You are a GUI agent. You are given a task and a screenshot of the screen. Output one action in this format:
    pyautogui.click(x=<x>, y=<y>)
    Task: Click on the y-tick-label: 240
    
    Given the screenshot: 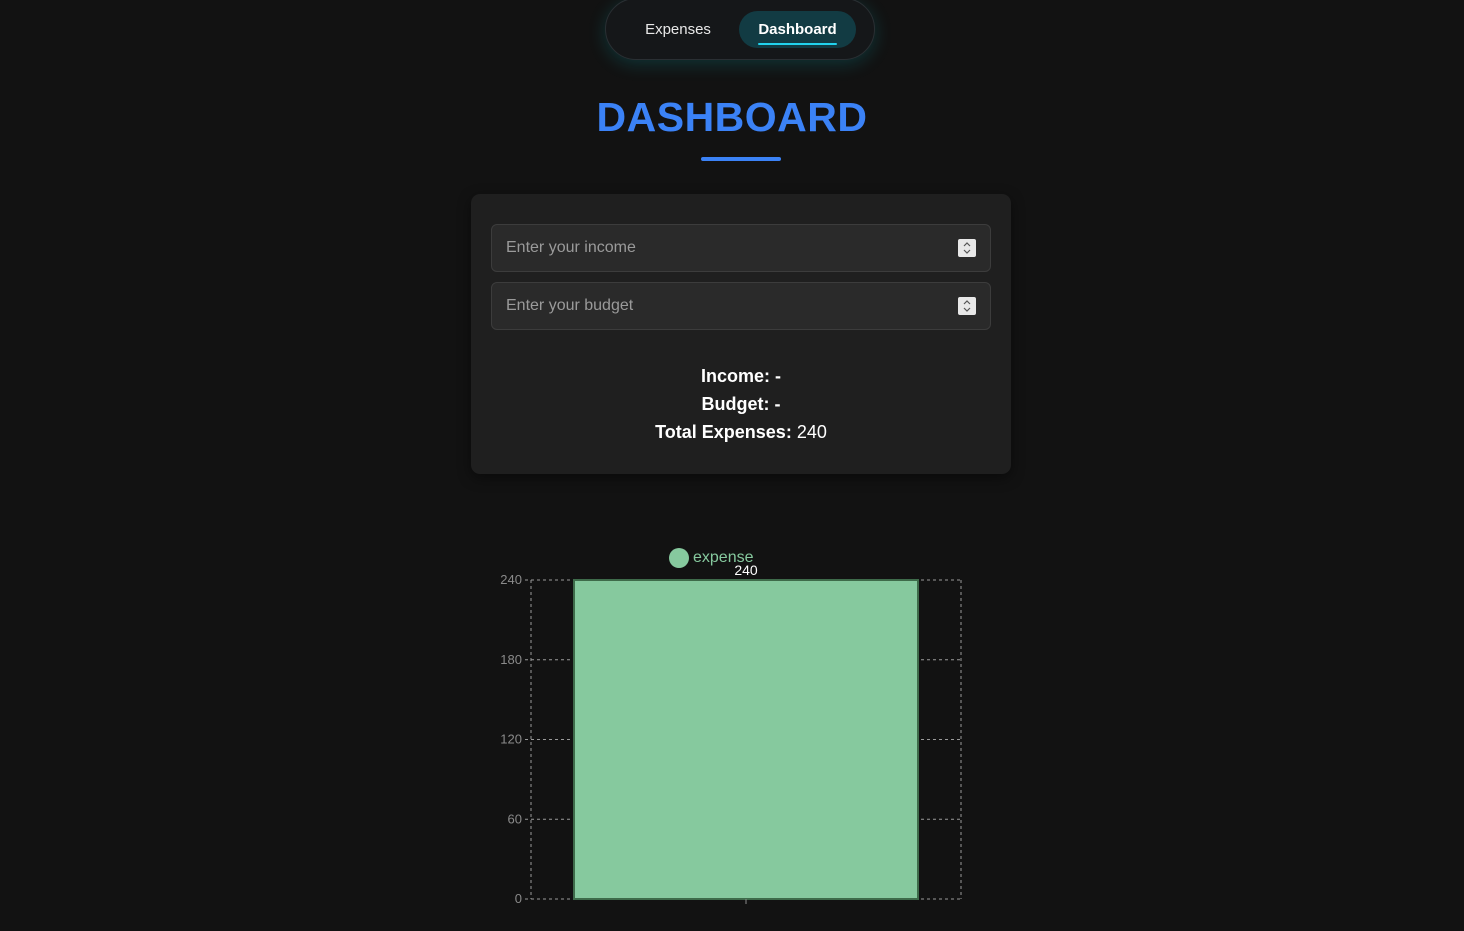 What is the action you would take?
    pyautogui.click(x=511, y=579)
    